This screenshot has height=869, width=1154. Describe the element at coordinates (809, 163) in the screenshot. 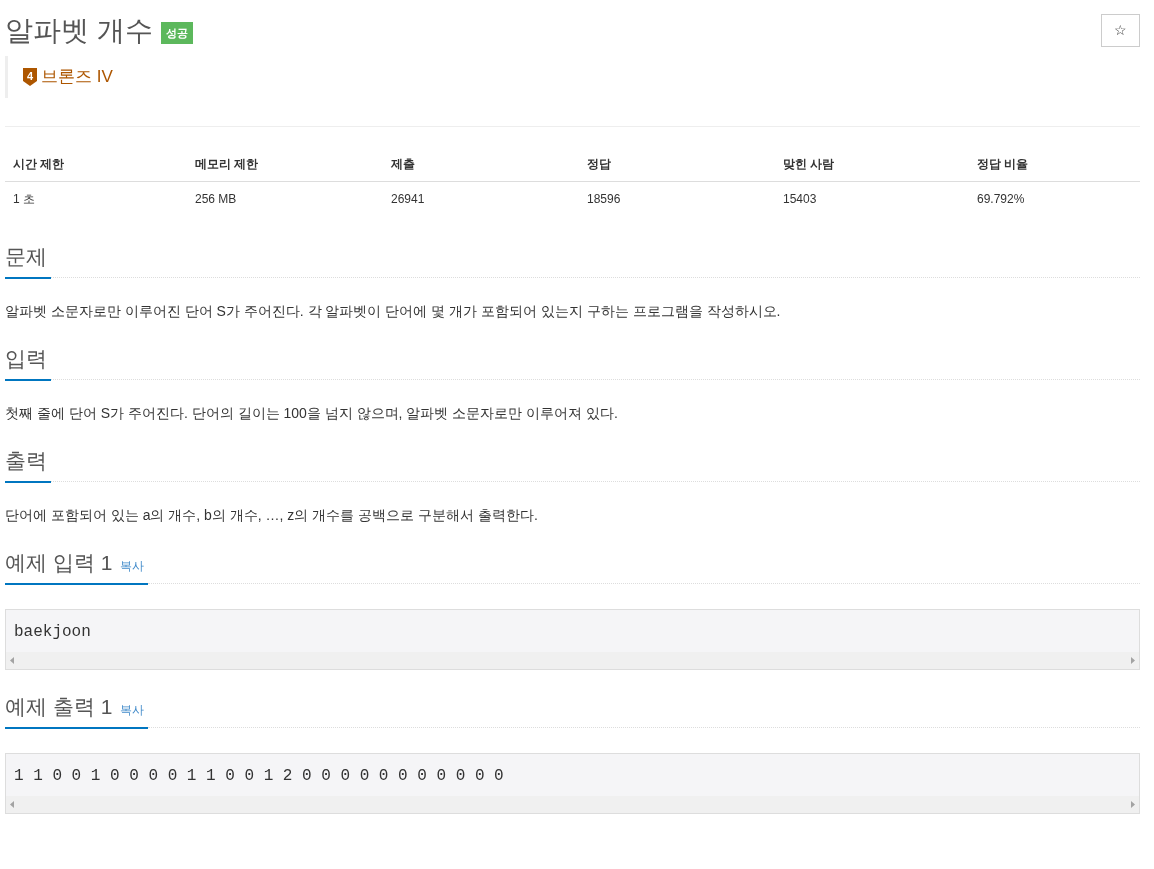

I see `column-header: 맞힌 사람` at that location.